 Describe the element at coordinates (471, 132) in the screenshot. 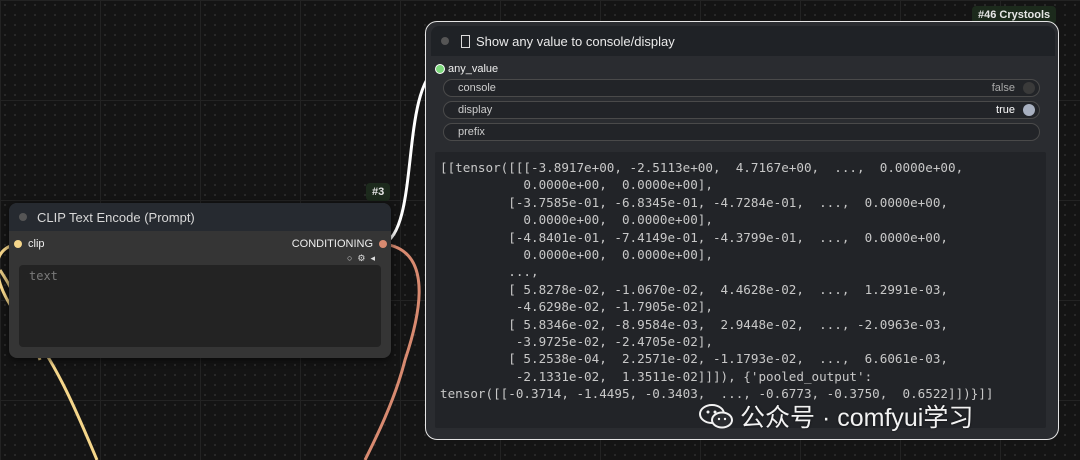

I see `widget-label: prefix` at that location.